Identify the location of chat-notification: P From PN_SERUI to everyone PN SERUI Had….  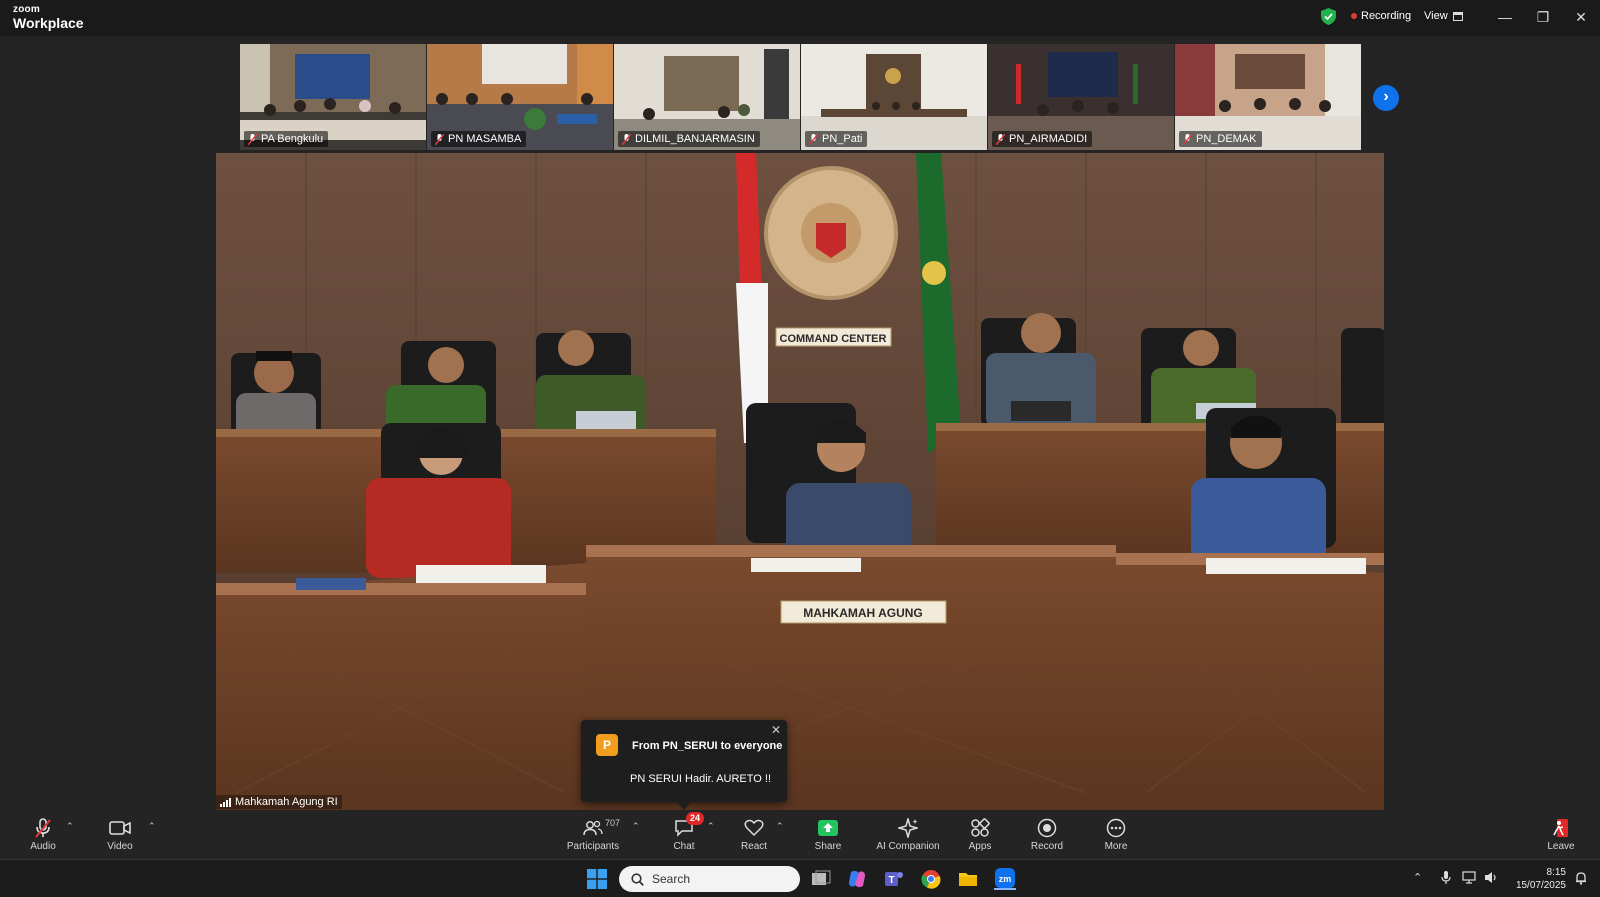
(684, 765).